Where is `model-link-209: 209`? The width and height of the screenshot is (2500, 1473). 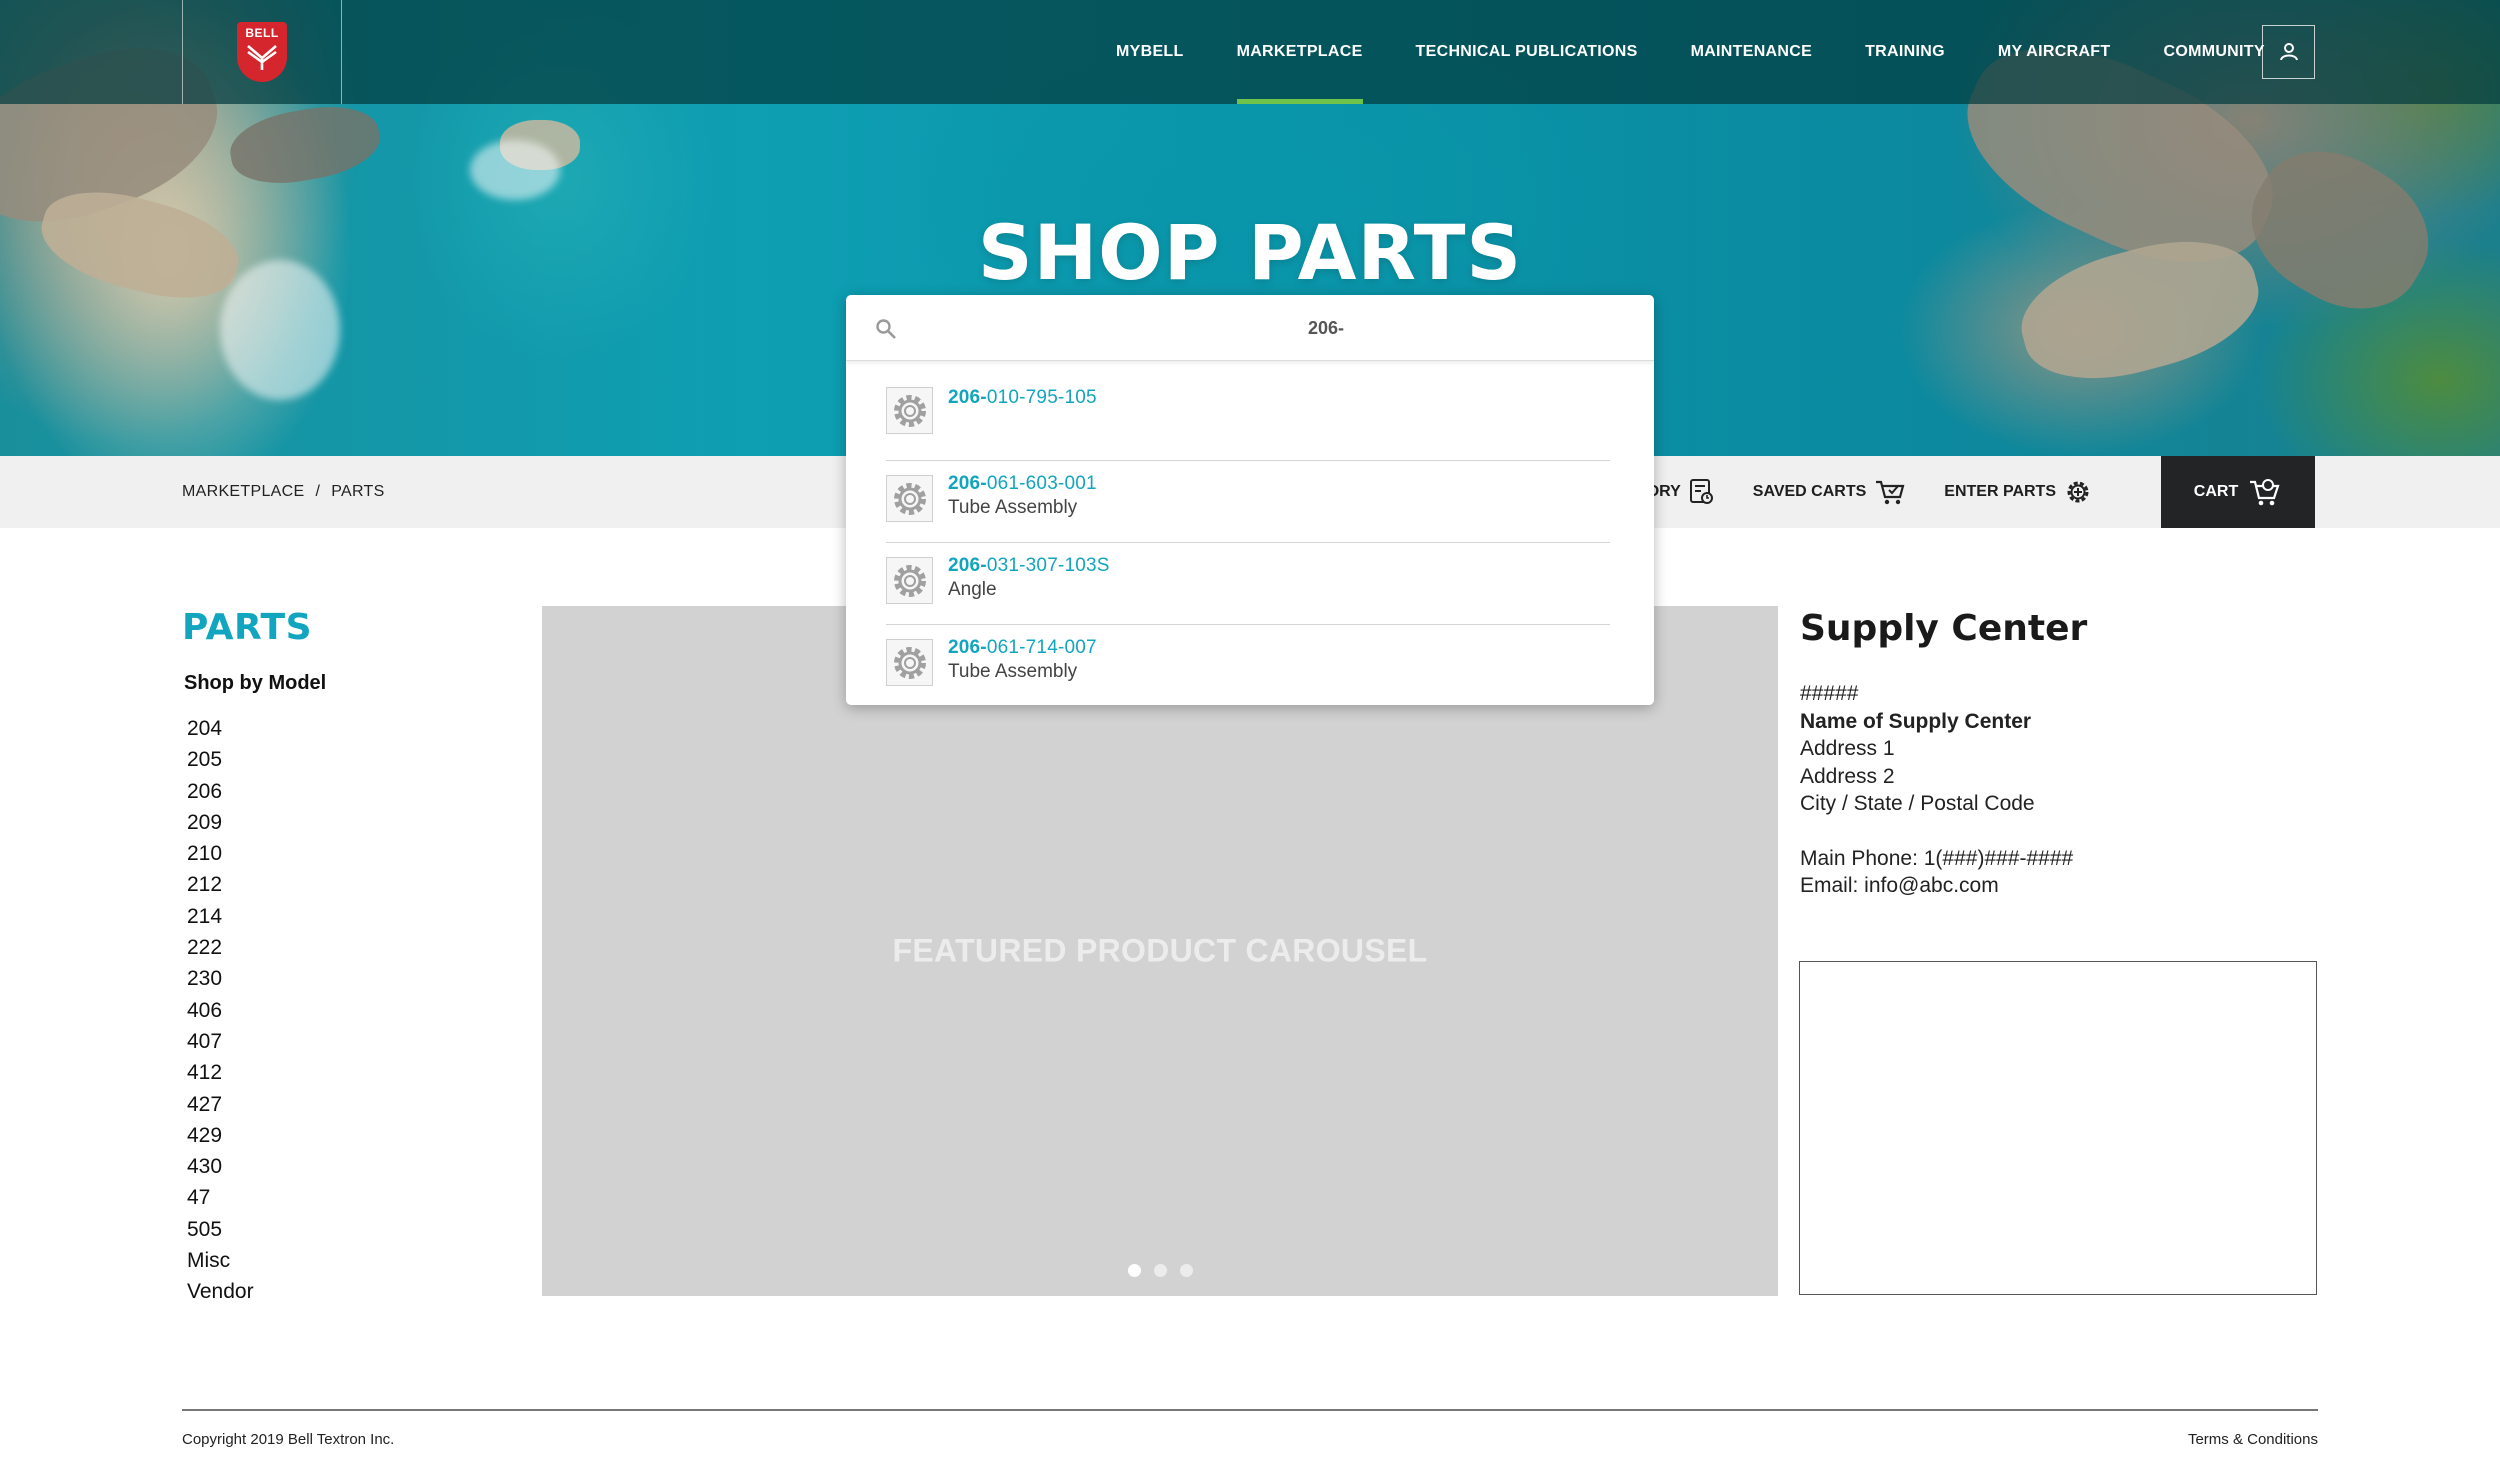 model-link-209: 209 is located at coordinates (220, 822).